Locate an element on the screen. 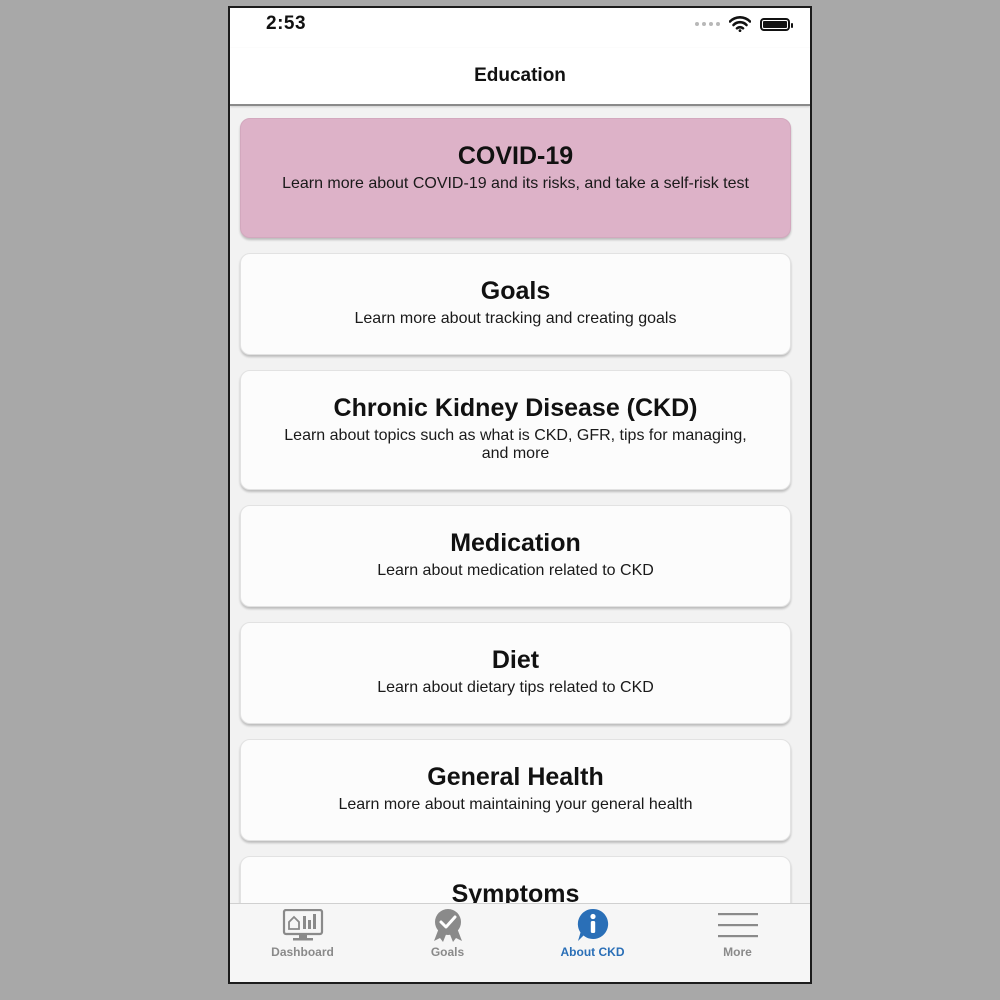 The height and width of the screenshot is (1000, 1000). card-description: Learn about medication related to CKD is located at coordinates (515, 570).